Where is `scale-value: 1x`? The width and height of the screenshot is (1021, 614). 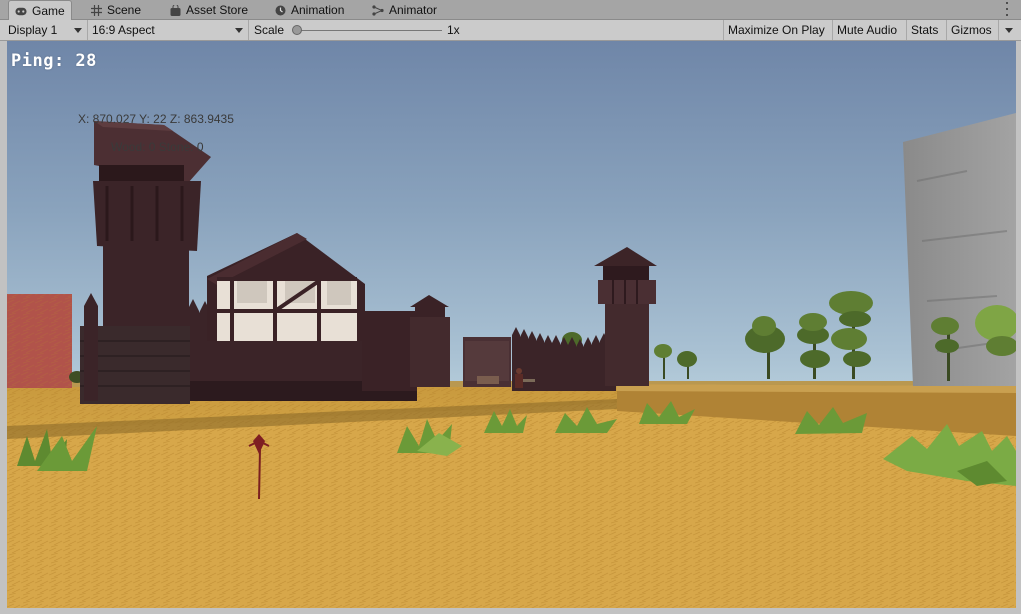 scale-value: 1x is located at coordinates (453, 30).